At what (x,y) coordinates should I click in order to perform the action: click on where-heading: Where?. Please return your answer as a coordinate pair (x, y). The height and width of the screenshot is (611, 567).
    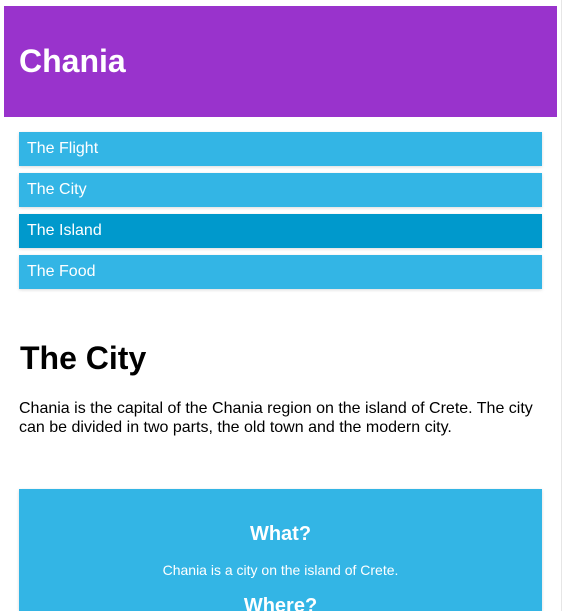
    Looking at the image, I should click on (280, 603).